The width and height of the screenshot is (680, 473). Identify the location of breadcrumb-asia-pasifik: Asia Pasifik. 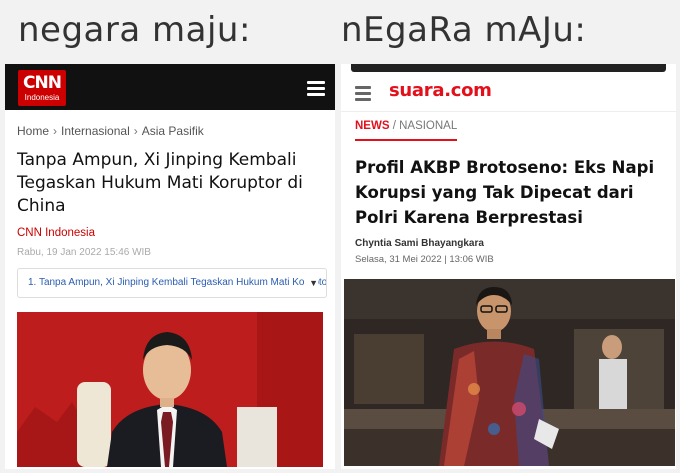
(173, 131).